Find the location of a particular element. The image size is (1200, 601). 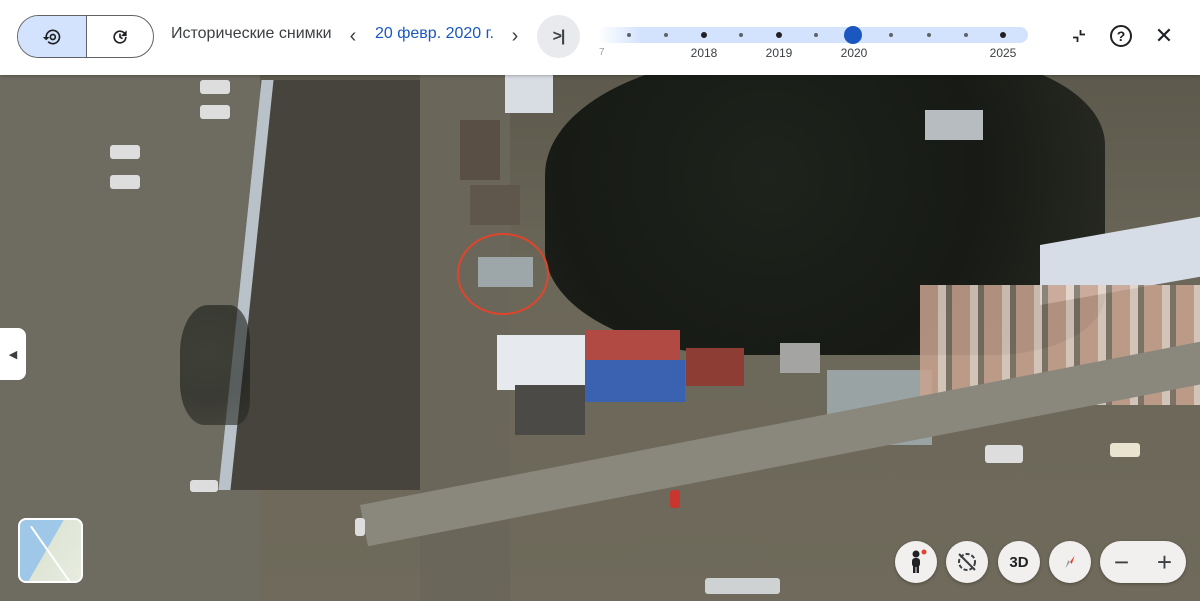

close-icon: ✕ is located at coordinates (1164, 35).